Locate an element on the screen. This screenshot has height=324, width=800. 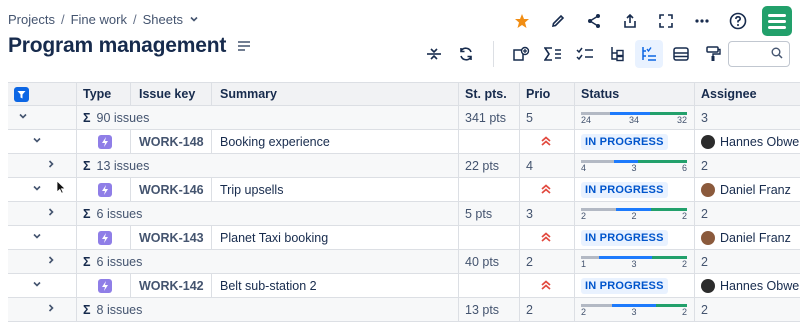
issue-key-cell: WORK-143 is located at coordinates (171, 237).